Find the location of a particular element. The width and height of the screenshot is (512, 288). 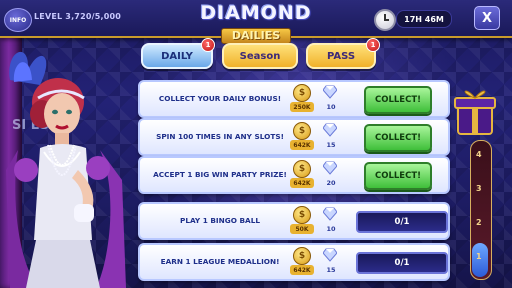

coin-reward: $ 50K is located at coordinates (302, 221).